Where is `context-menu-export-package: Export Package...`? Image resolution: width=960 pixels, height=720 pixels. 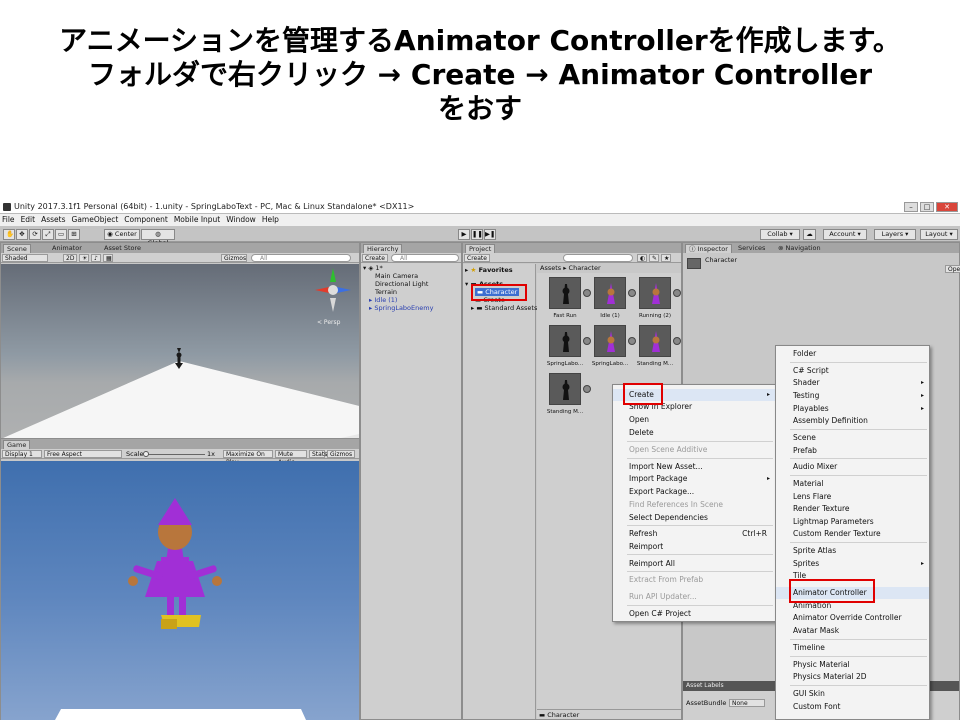
context-menu-export-package: Export Package... is located at coordinates (694, 492).